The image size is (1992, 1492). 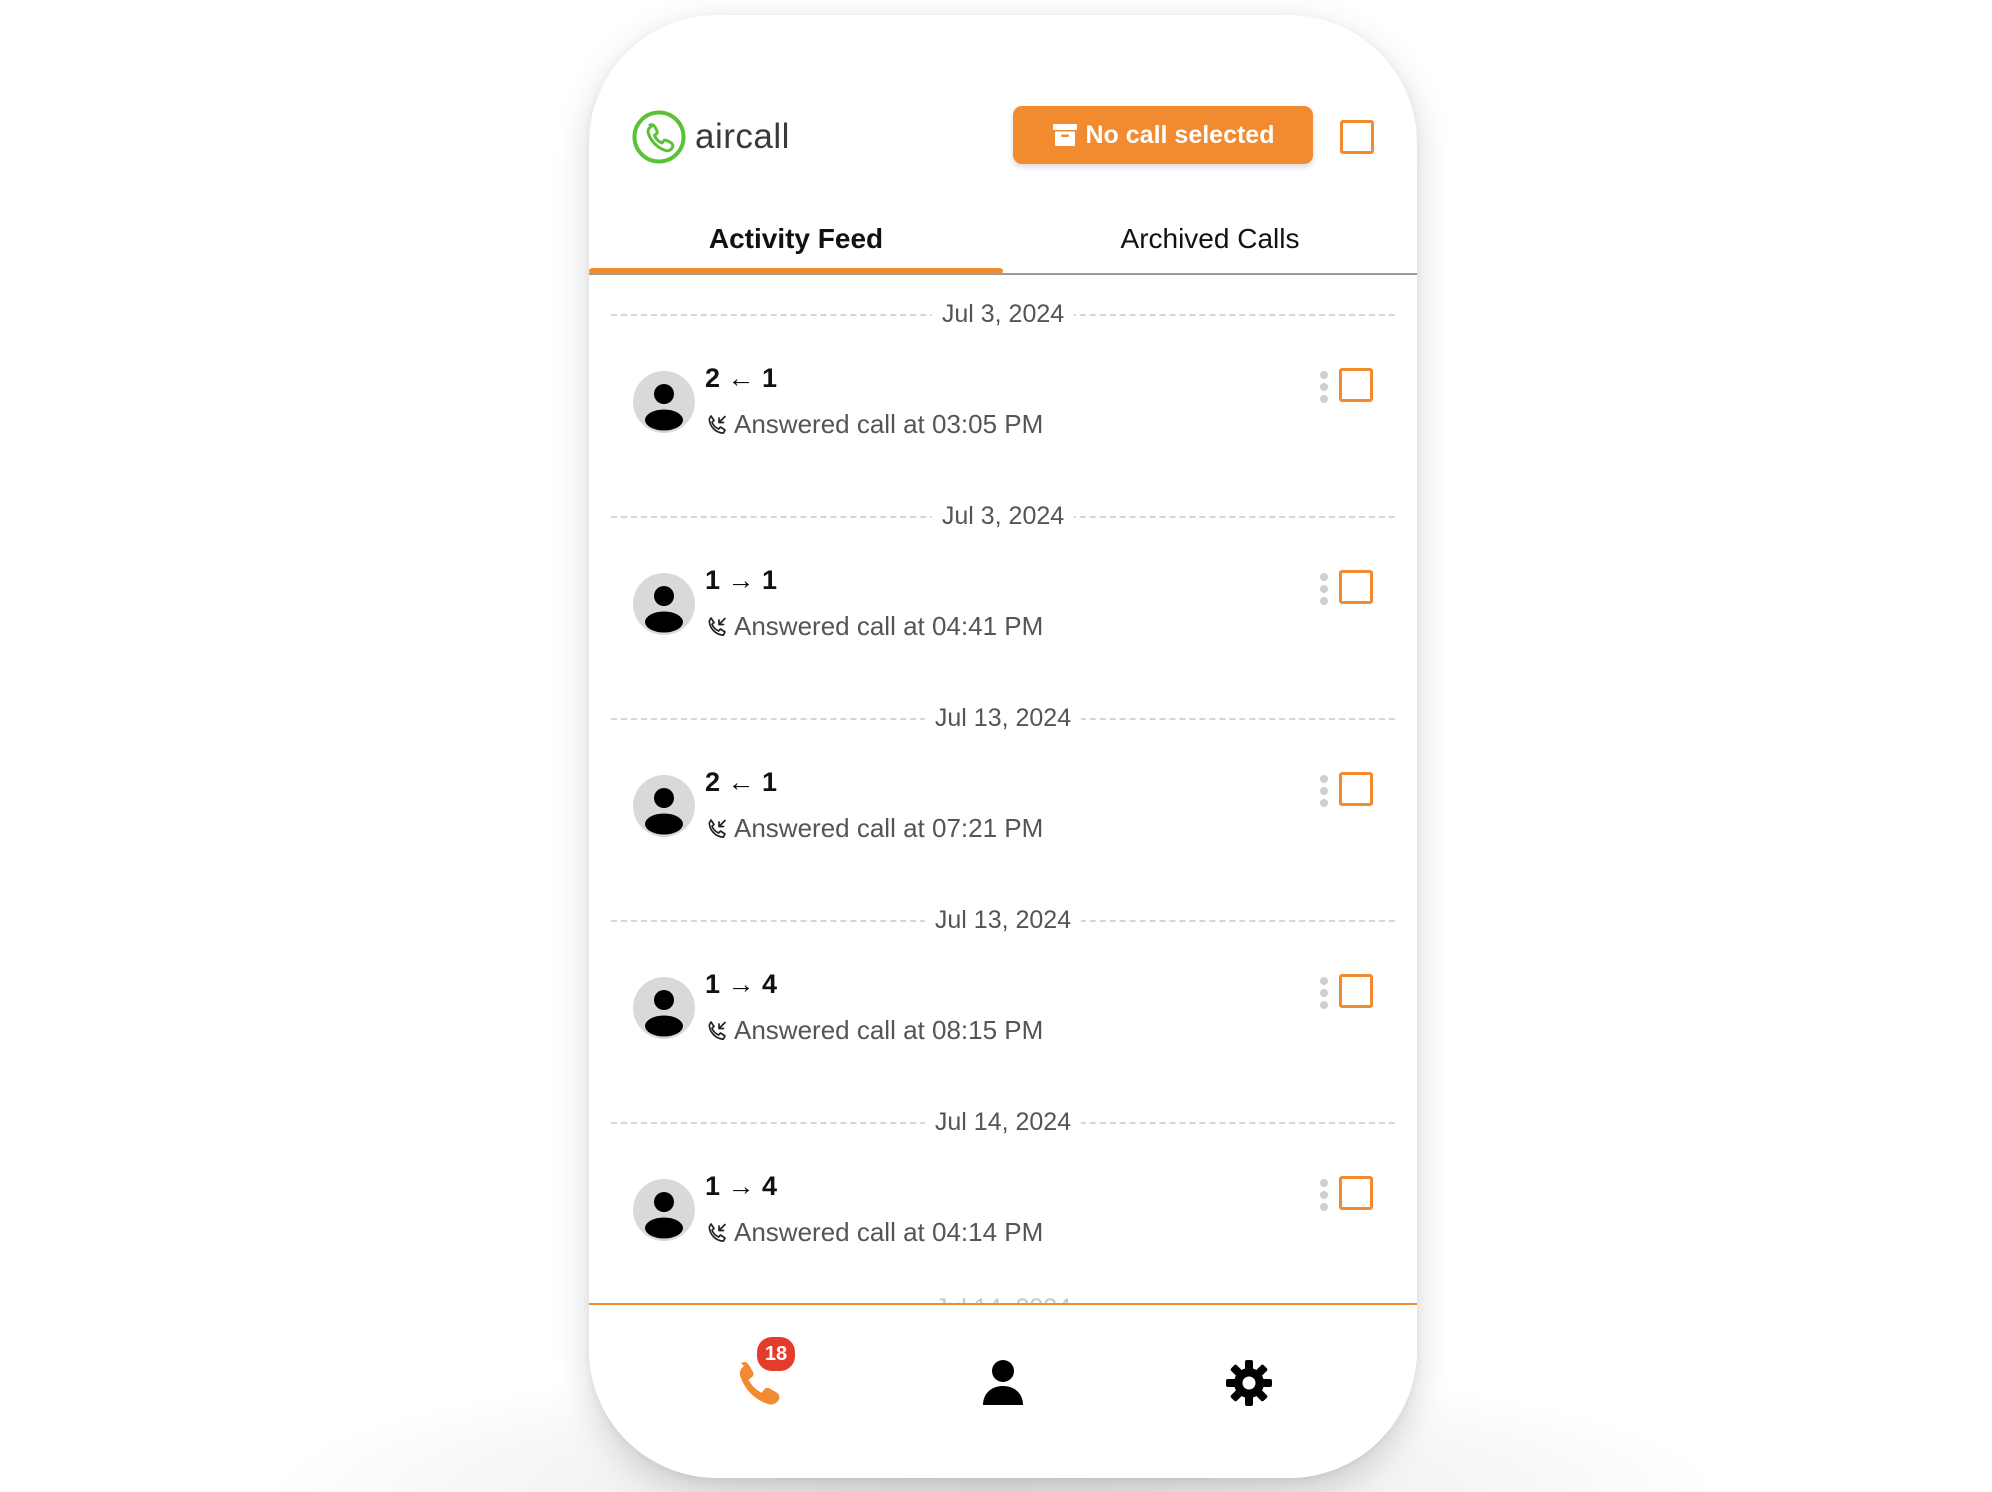 I want to click on tab-activity-feed: Activity Feed, so click(x=796, y=239).